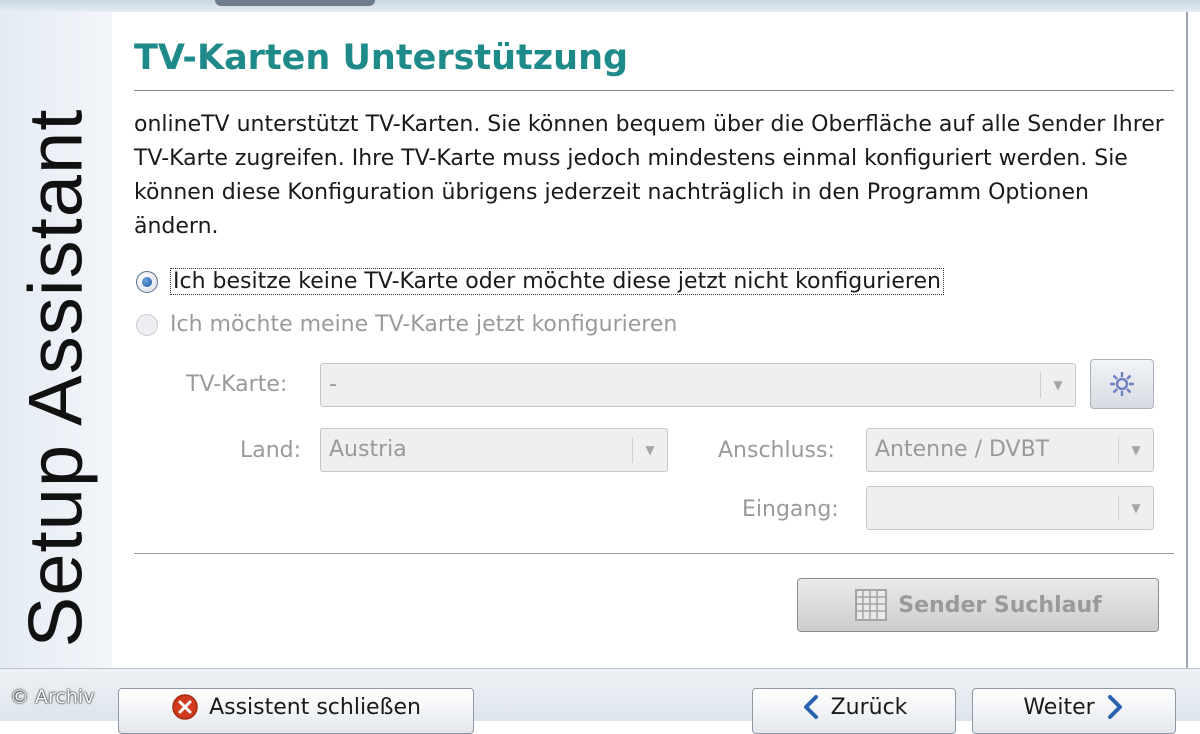 Image resolution: width=1200 pixels, height=734 pixels. What do you see at coordinates (1000, 605) in the screenshot?
I see `channel-scan-label: Sender Suchlauf` at bounding box center [1000, 605].